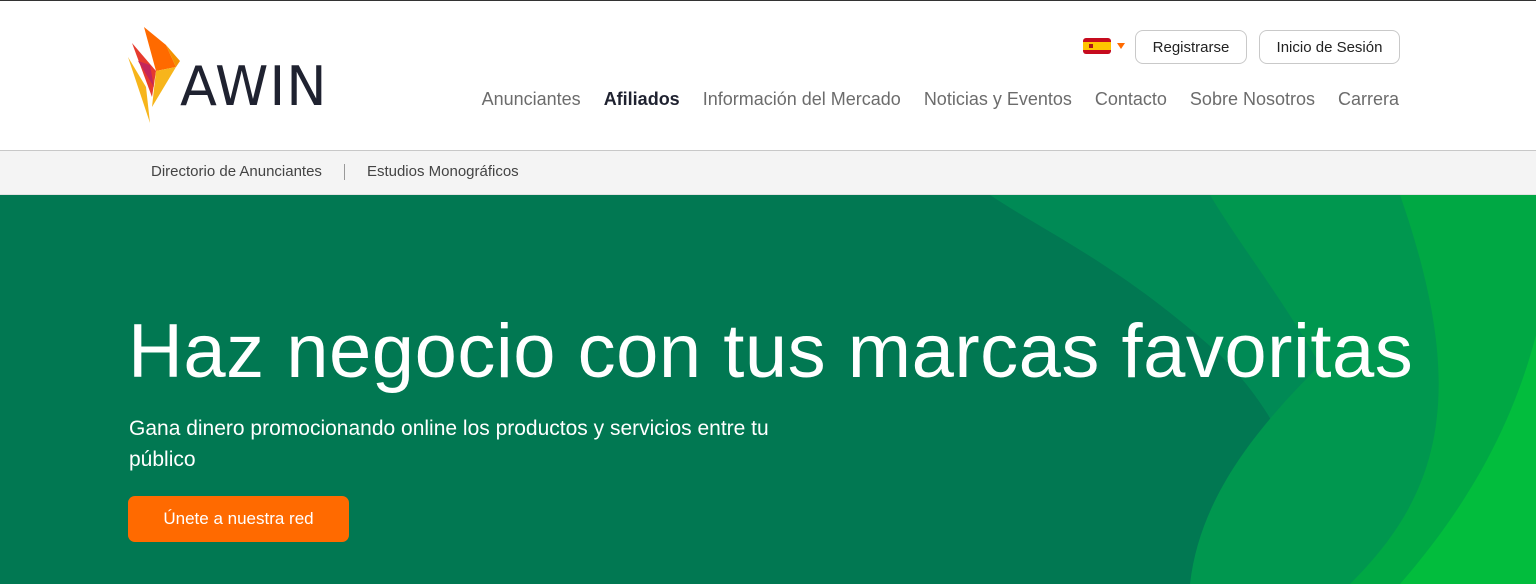 The height and width of the screenshot is (584, 1536). I want to click on join-network-button: Únete a nuestra red, so click(238, 519).